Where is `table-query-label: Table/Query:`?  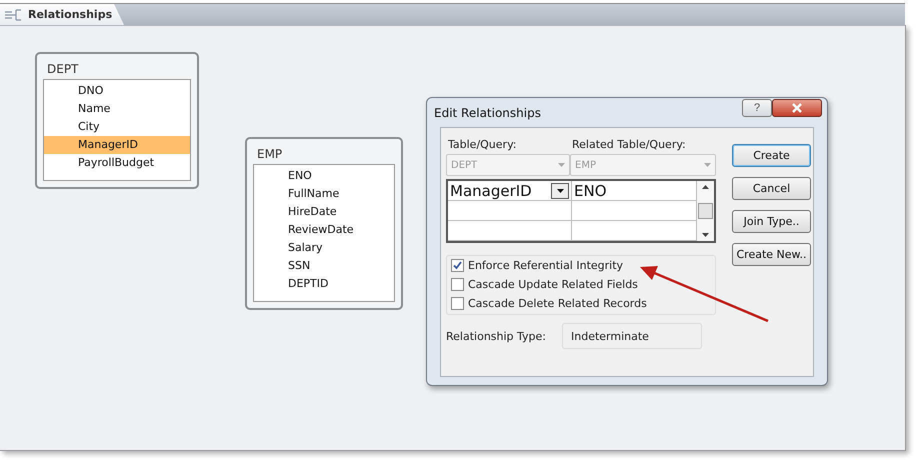 table-query-label: Table/Query: is located at coordinates (483, 144).